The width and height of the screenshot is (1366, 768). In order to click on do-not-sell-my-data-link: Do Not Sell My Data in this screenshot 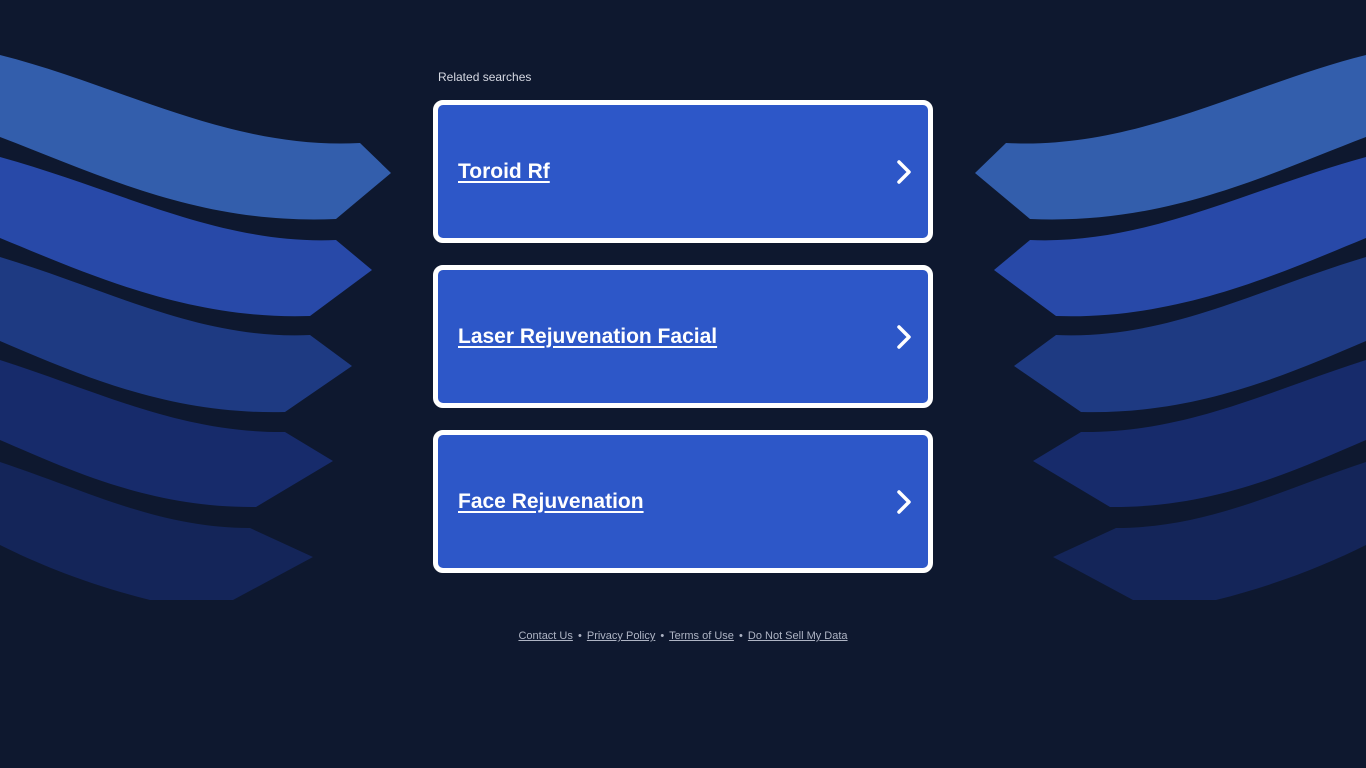, I will do `click(798, 636)`.